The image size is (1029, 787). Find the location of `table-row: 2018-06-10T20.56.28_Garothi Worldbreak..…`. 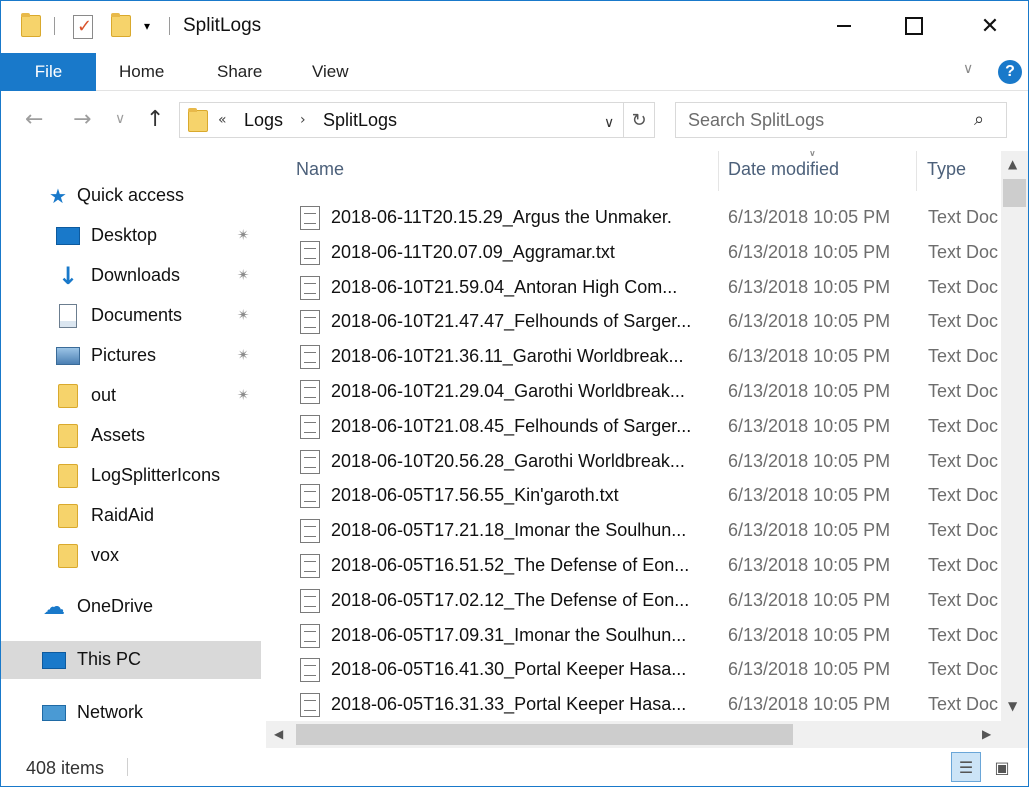

table-row: 2018-06-10T20.56.28_Garothi Worldbreak..… is located at coordinates (647, 462).